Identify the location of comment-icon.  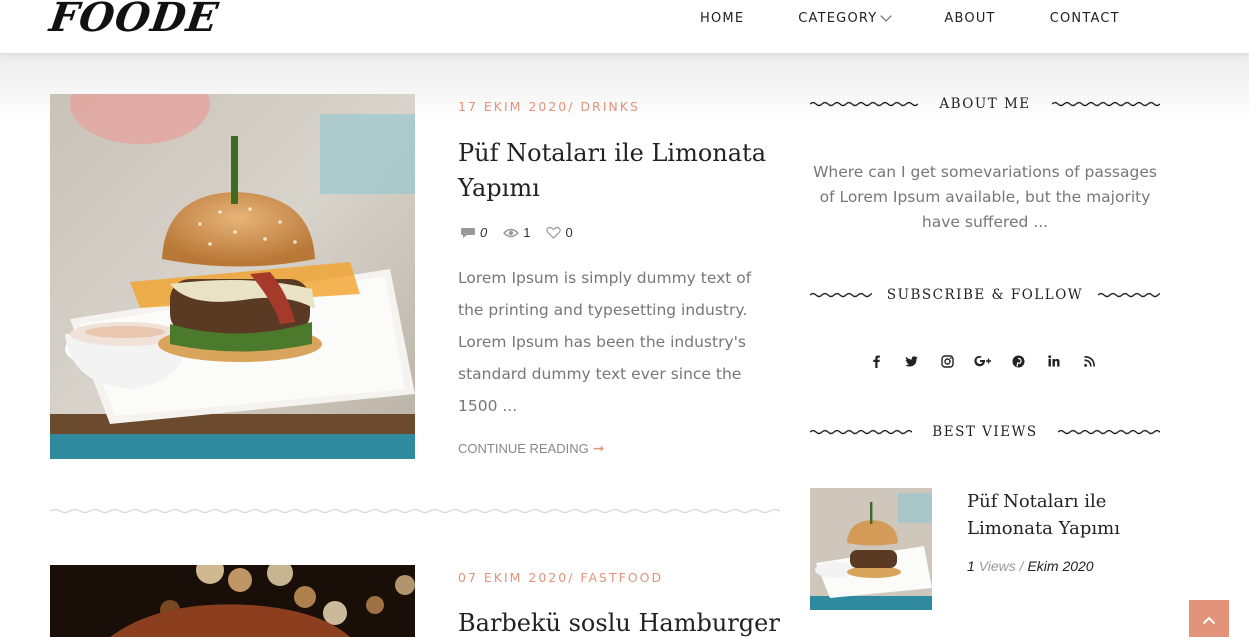
(468, 232).